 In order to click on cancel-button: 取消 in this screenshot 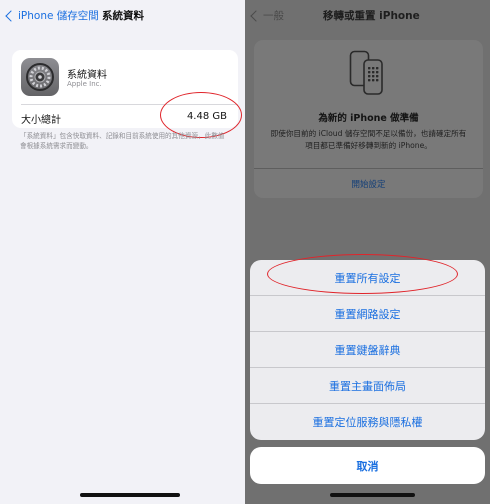, I will do `click(367, 465)`.